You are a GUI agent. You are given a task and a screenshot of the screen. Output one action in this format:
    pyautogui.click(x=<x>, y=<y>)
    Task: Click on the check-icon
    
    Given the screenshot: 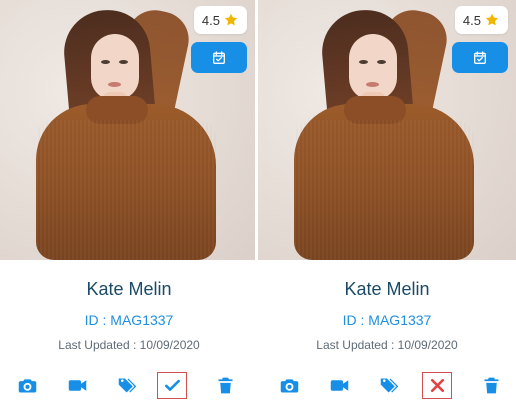 What is the action you would take?
    pyautogui.click(x=172, y=385)
    